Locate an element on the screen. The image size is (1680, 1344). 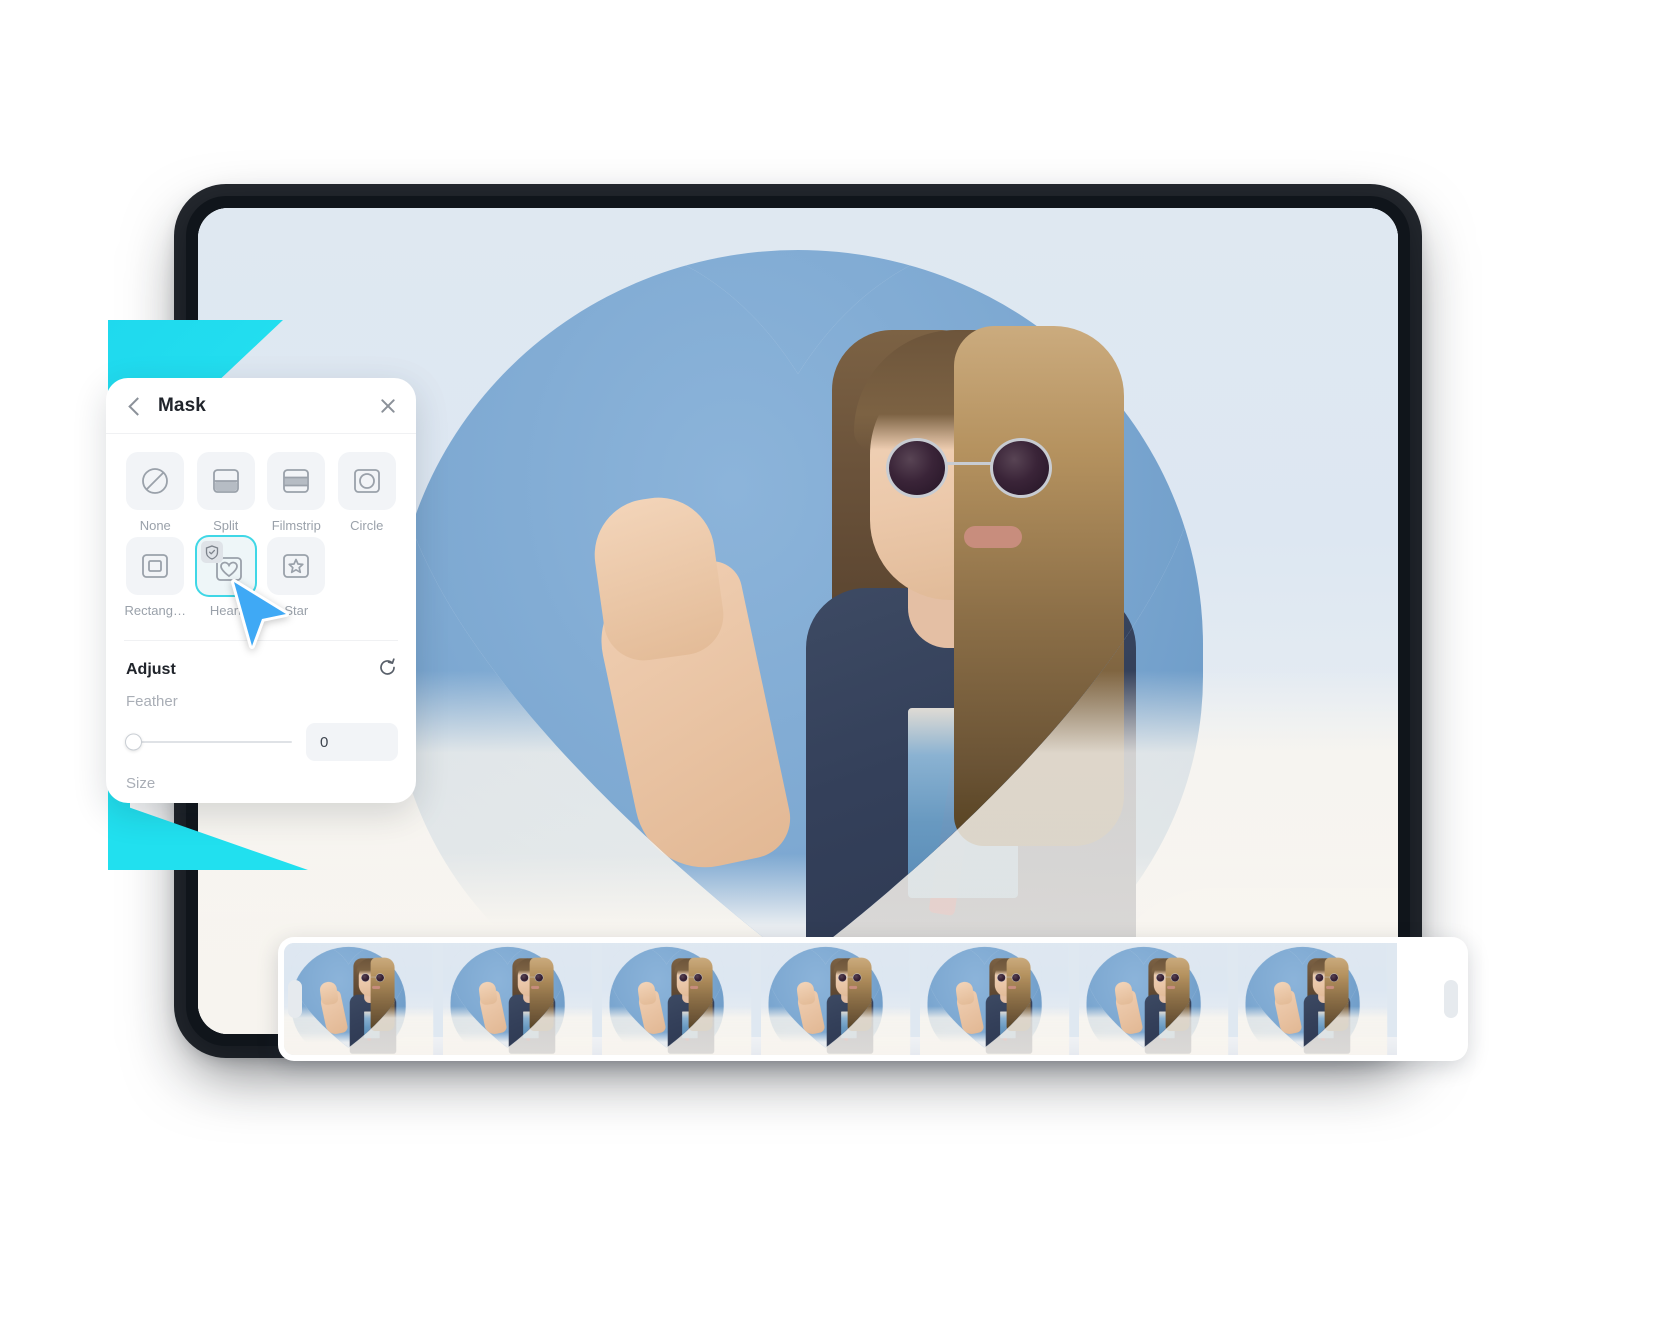
timeline-filmstrip is located at coordinates (873, 999).